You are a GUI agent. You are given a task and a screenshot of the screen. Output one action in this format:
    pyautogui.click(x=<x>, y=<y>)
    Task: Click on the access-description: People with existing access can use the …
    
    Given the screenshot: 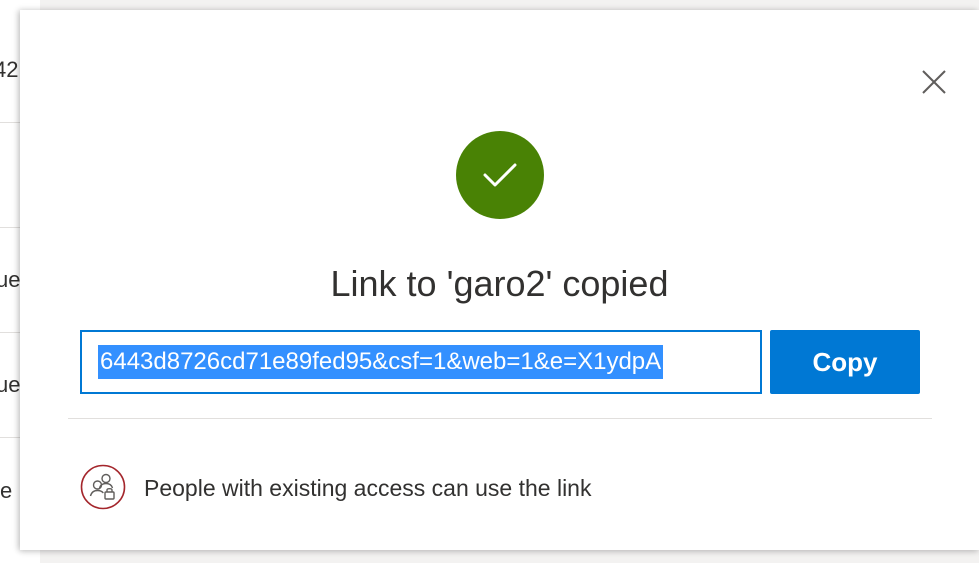 What is the action you would take?
    pyautogui.click(x=368, y=488)
    